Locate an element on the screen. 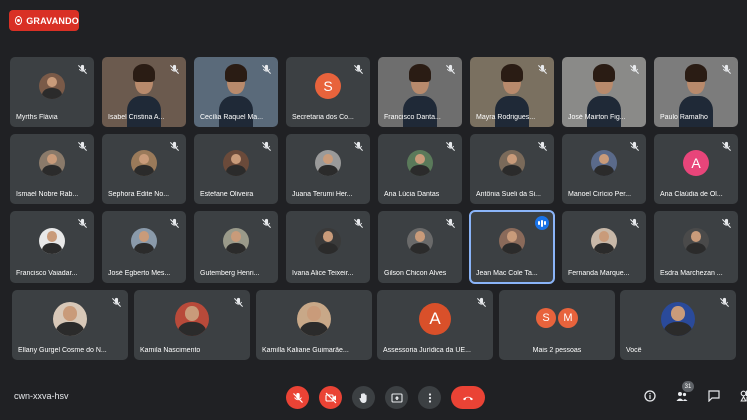 The width and height of the screenshot is (747, 420). participant-tile: S M Mais 2 pessoas is located at coordinates (557, 325).